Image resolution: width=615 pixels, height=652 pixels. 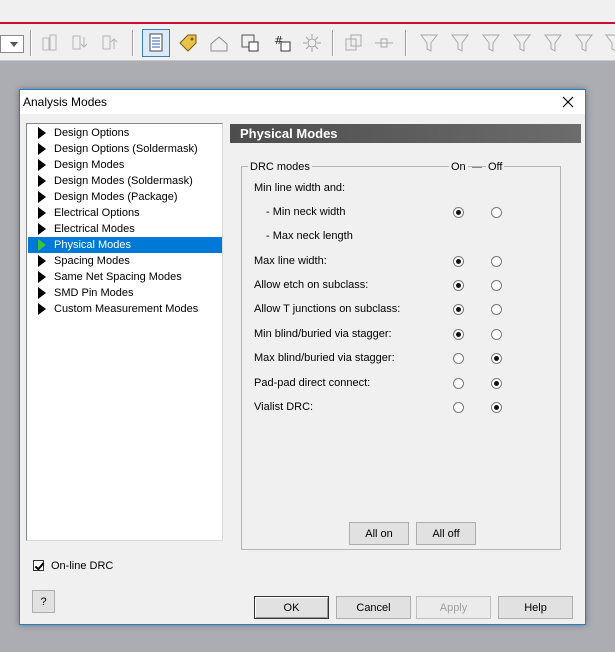 What do you see at coordinates (306, 212) in the screenshot?
I see `drc-row-label: - Min neck width` at bounding box center [306, 212].